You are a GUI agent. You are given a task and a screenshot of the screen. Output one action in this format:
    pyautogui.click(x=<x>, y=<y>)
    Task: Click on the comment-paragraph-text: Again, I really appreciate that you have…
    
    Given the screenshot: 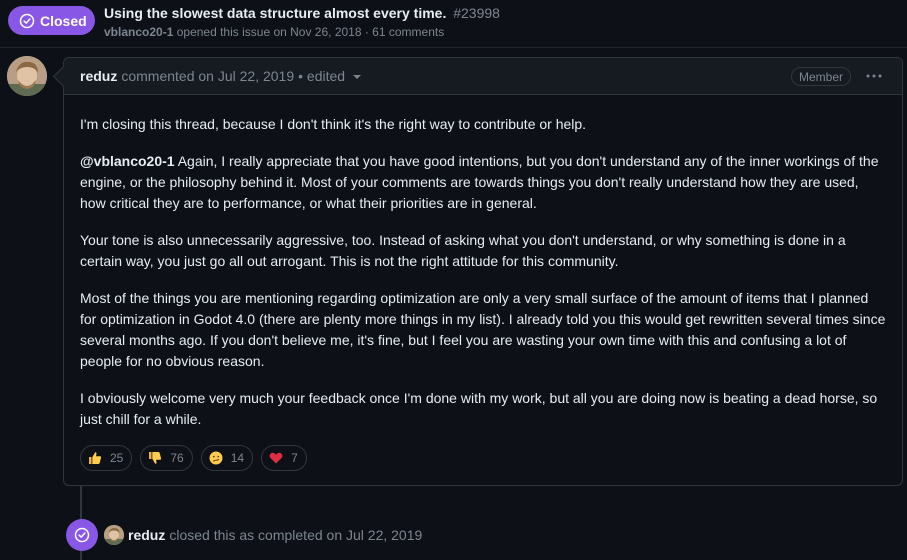 What is the action you would take?
    pyautogui.click(x=479, y=182)
    